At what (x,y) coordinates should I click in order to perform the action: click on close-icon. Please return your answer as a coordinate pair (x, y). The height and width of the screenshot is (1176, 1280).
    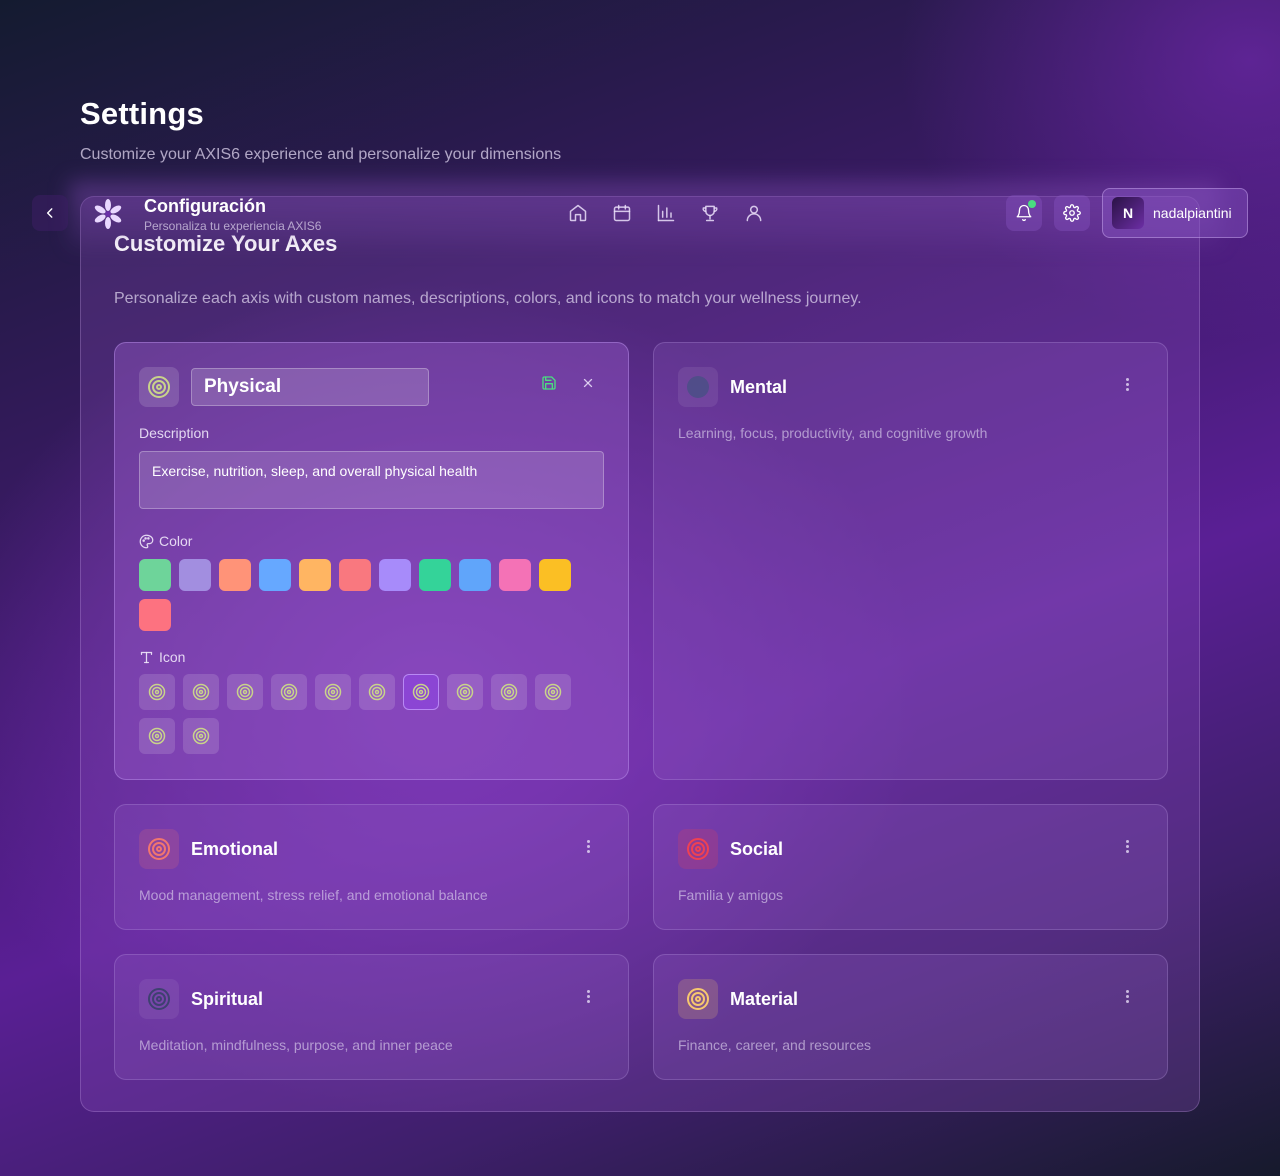
    Looking at the image, I should click on (588, 383).